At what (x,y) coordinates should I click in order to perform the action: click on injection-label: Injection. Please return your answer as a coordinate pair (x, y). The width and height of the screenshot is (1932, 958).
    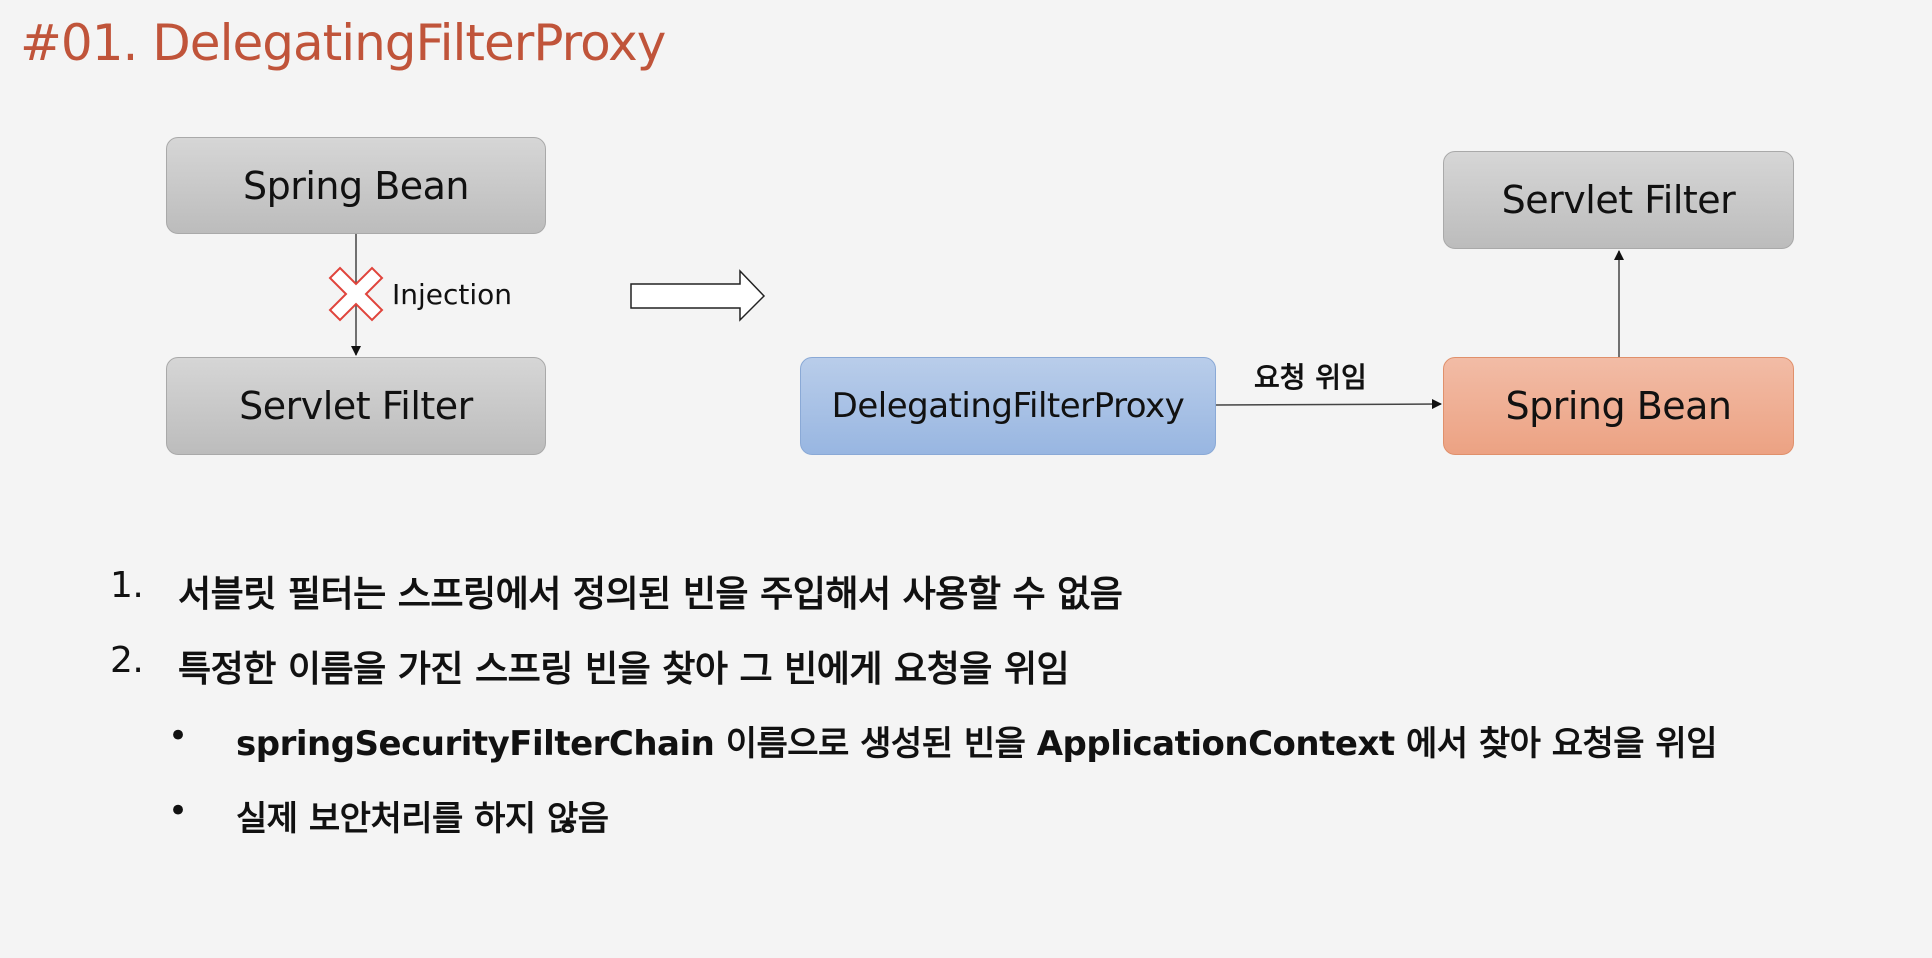
    Looking at the image, I should click on (452, 294).